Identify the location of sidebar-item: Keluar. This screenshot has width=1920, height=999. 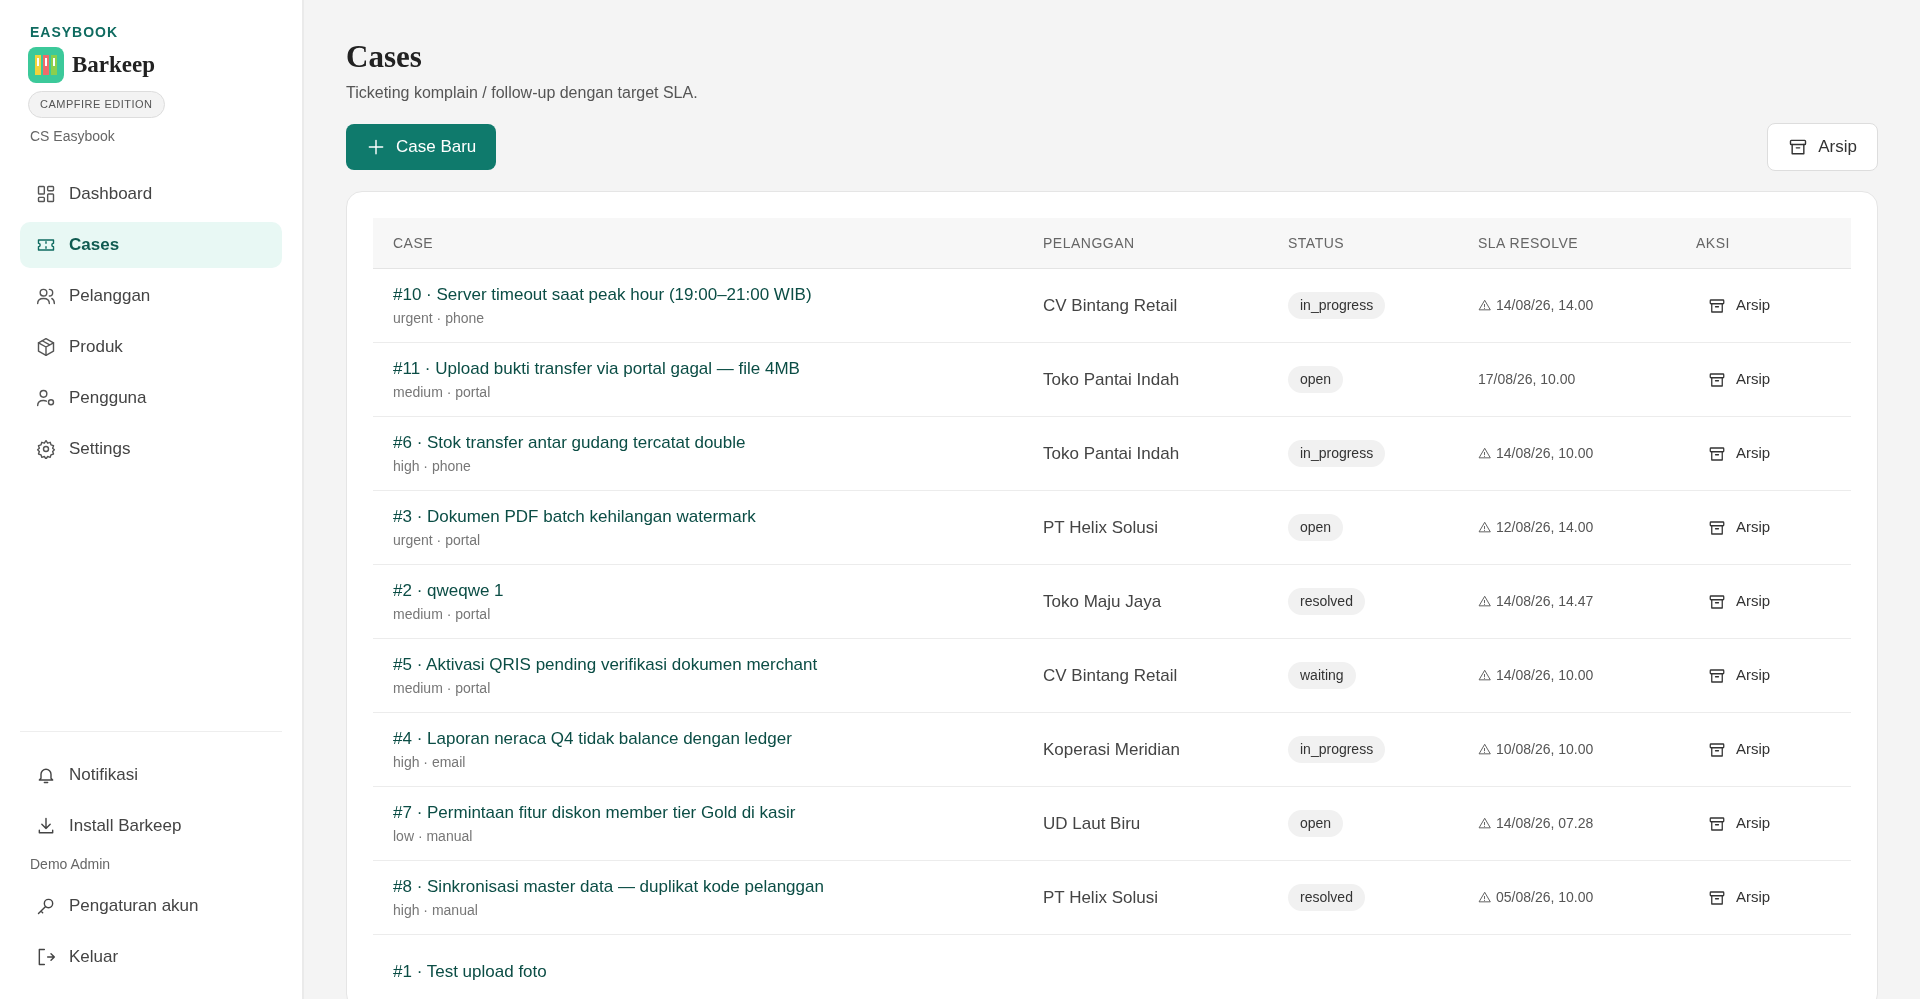
(151, 957).